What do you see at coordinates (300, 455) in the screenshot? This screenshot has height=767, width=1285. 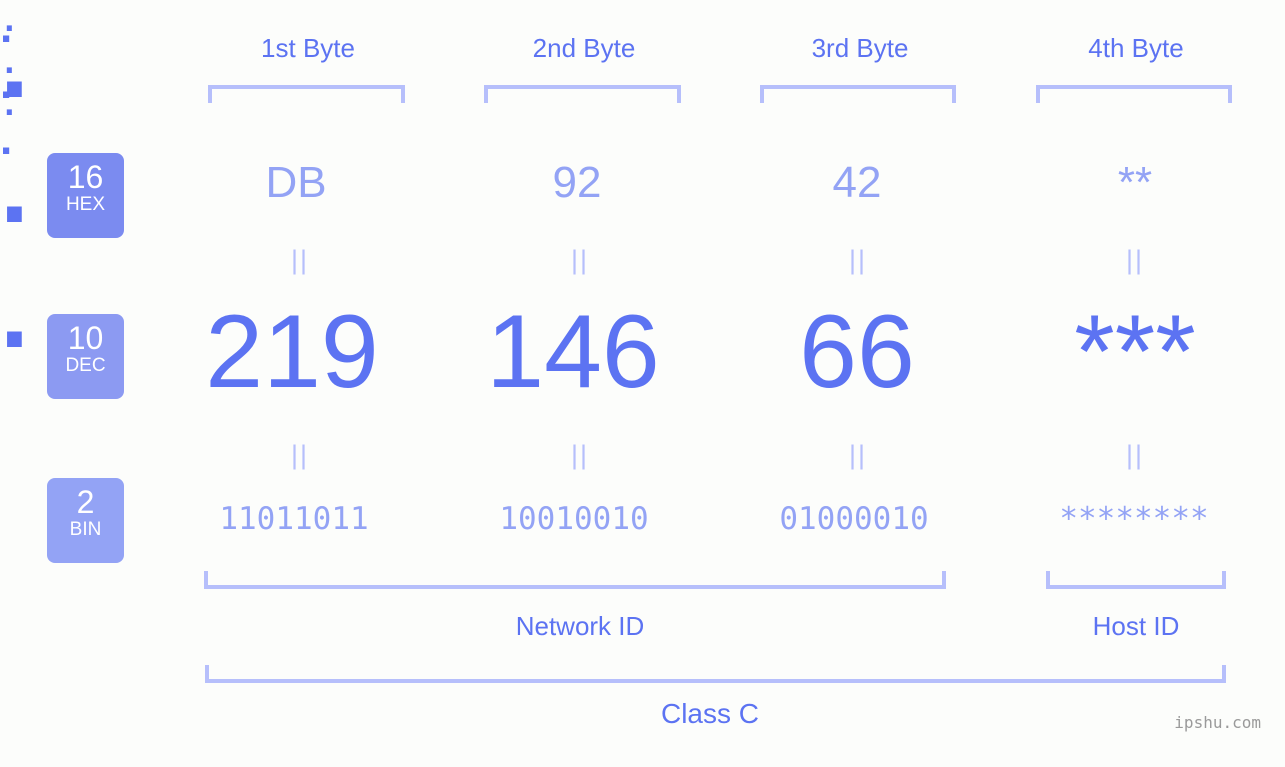 I see `equals-connector-lower-1: ||` at bounding box center [300, 455].